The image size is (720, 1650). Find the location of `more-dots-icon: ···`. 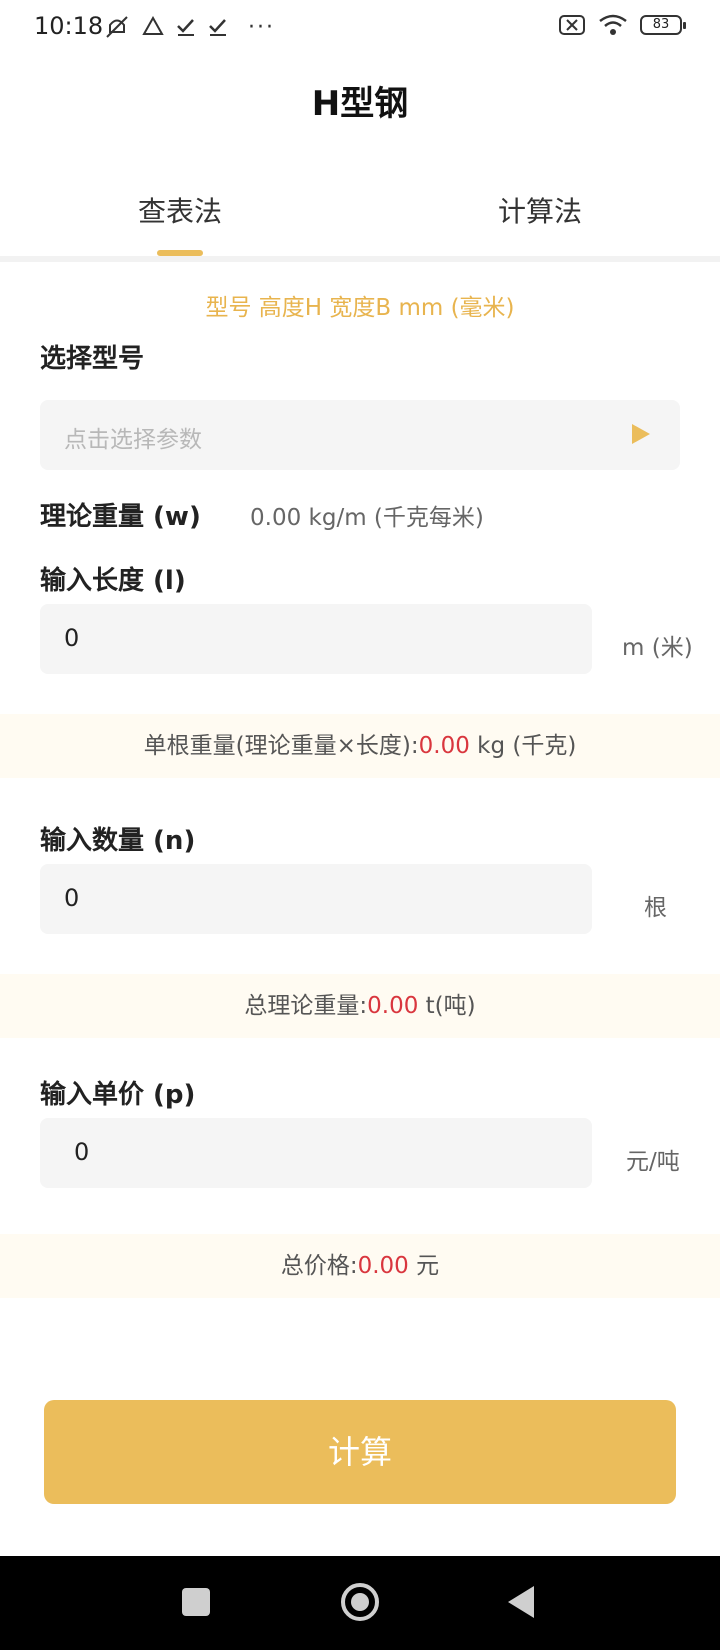

more-dots-icon: ··· is located at coordinates (261, 27).